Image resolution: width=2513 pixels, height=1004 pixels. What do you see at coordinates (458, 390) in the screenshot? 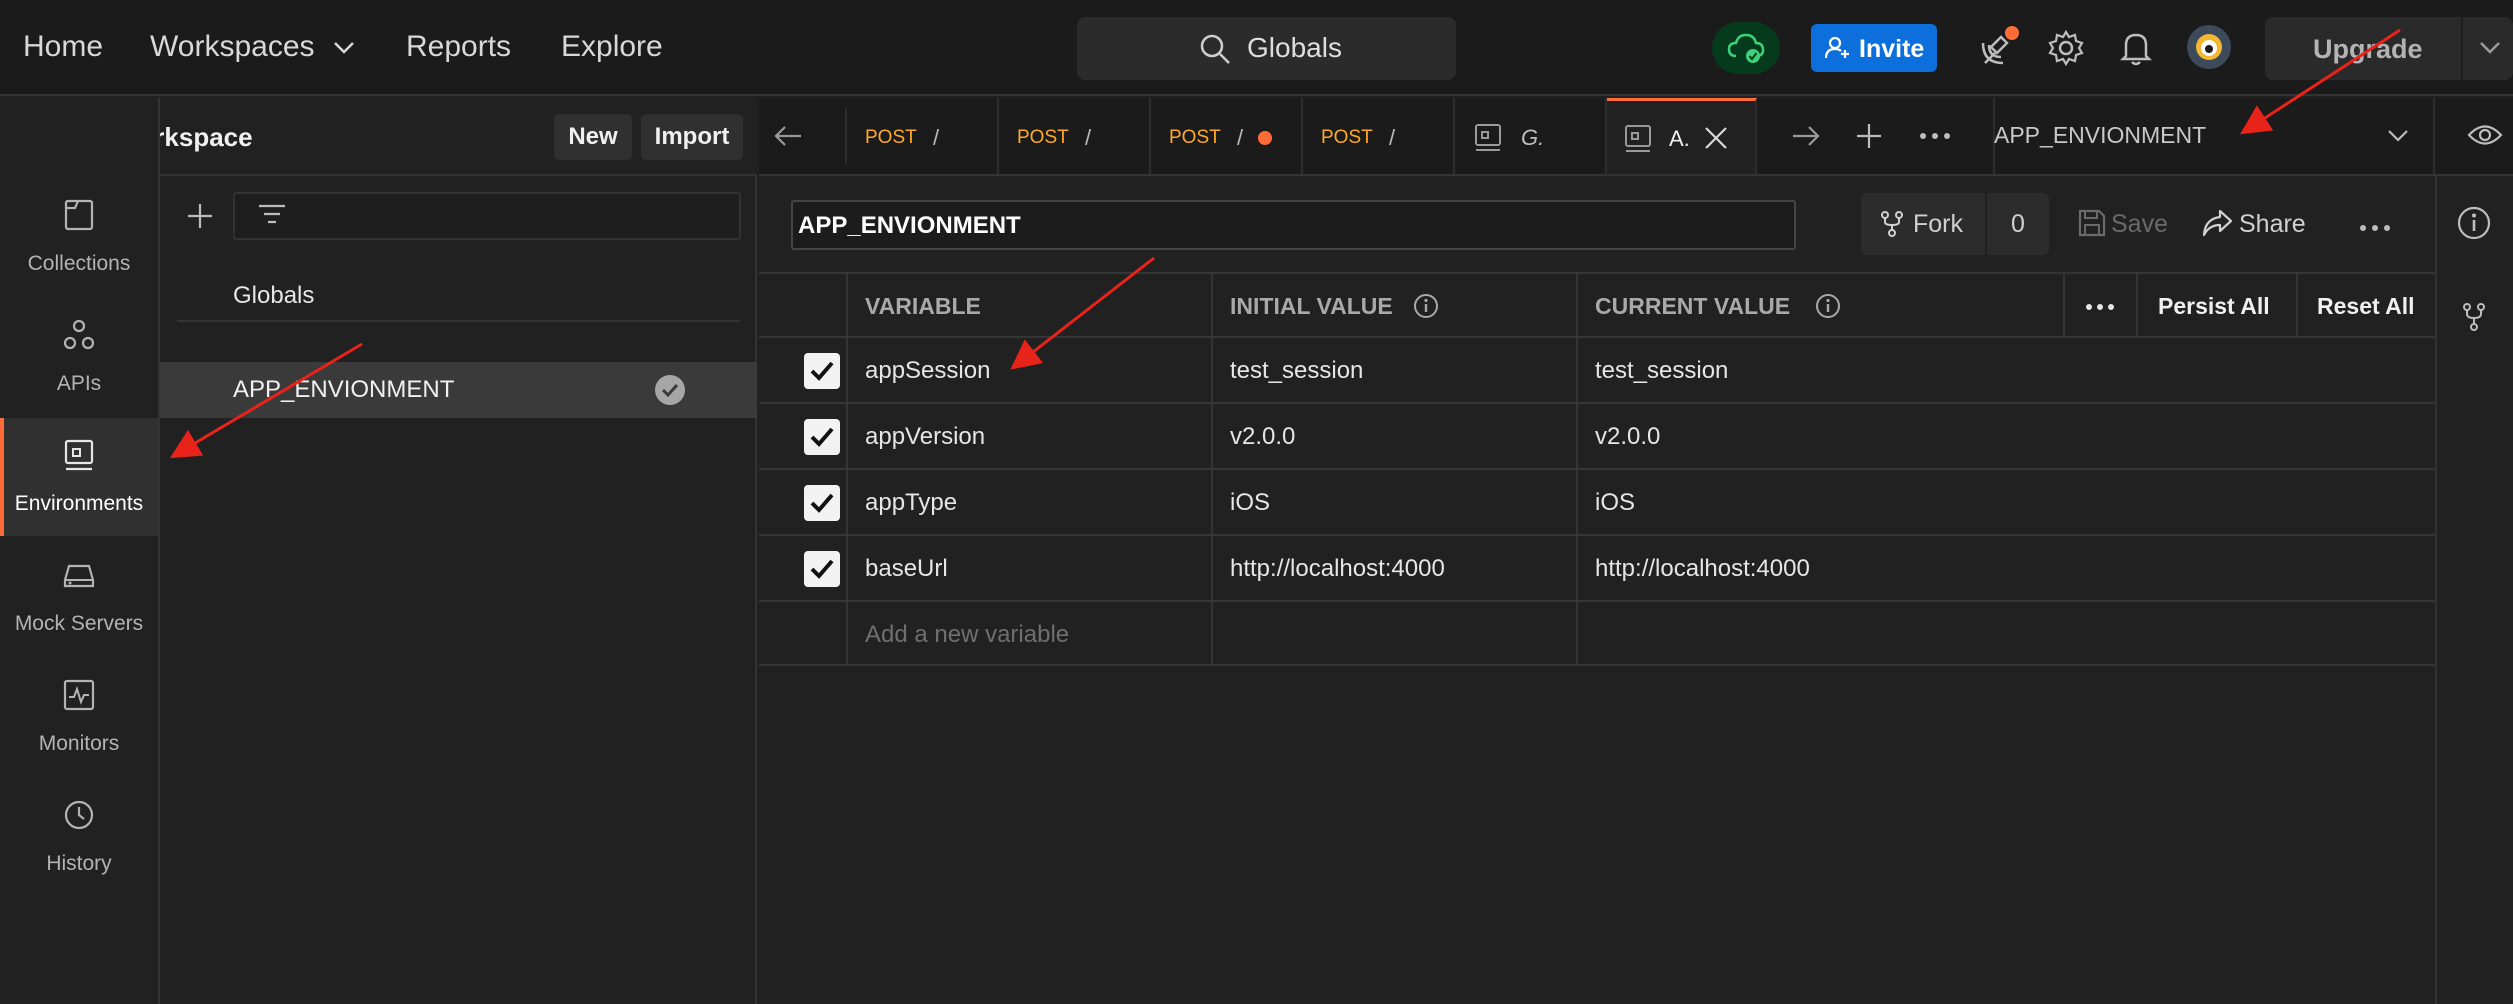
I see `sidebar-item-app-envionment: APP_ENVIONMENT` at bounding box center [458, 390].